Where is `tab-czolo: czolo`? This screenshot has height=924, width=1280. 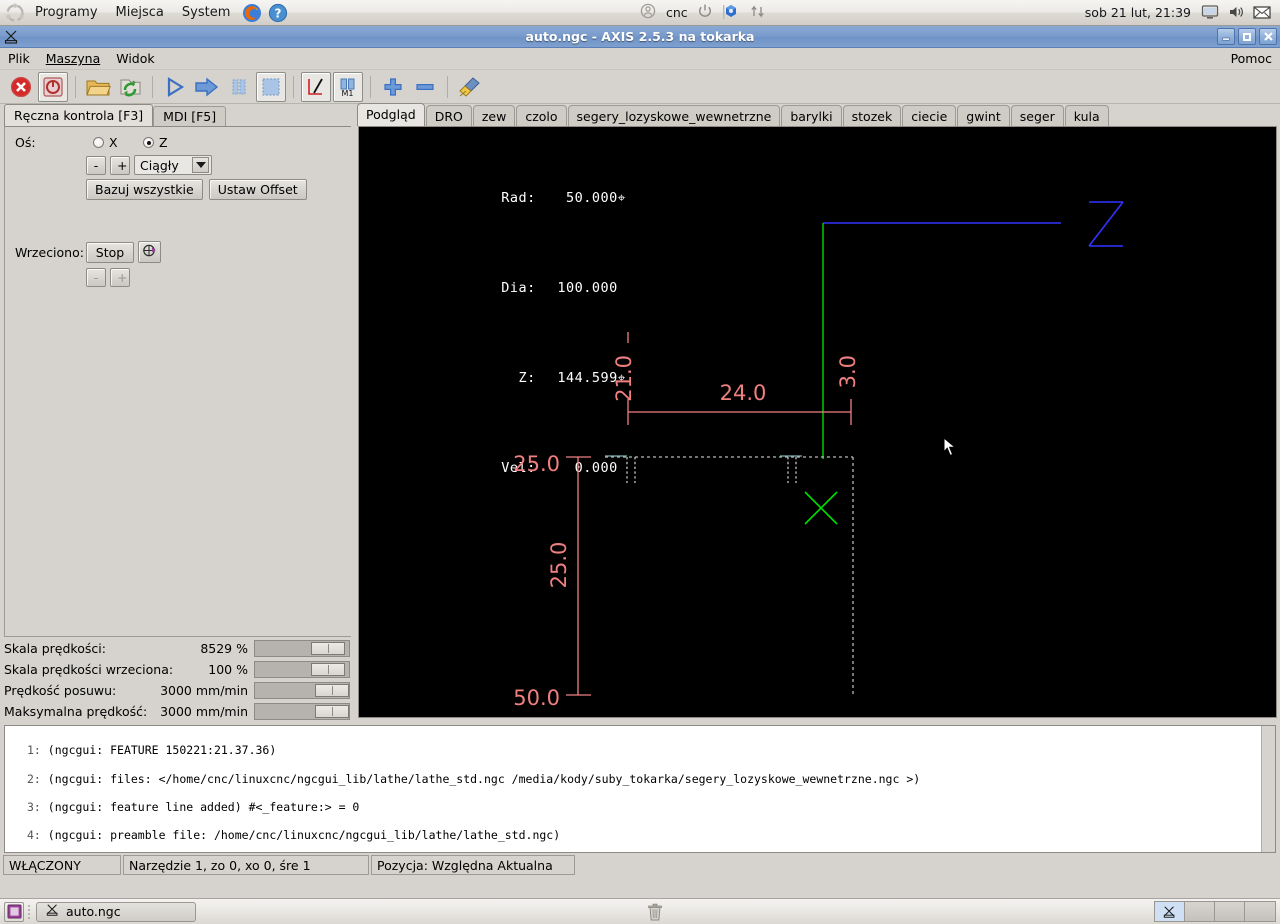
tab-czolo: czolo is located at coordinates (541, 116).